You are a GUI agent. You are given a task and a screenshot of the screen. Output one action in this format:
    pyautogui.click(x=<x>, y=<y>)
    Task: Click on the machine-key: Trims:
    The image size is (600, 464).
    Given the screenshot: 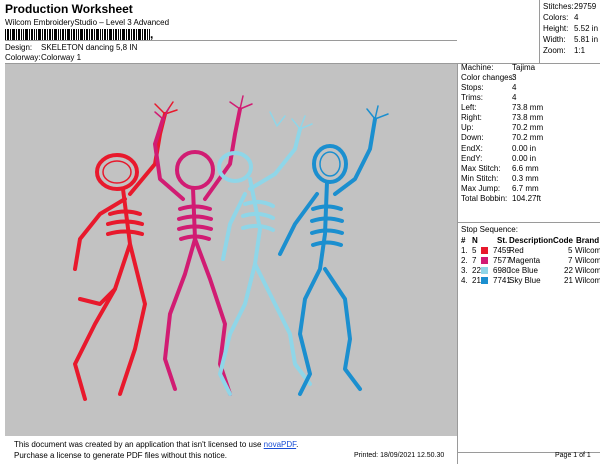 What is the action you would take?
    pyautogui.click(x=472, y=97)
    